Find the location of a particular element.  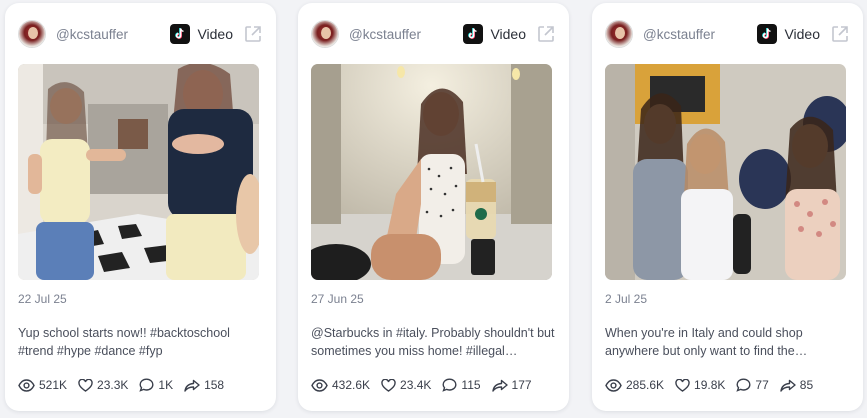

comments-stat: 77 is located at coordinates (752, 385).